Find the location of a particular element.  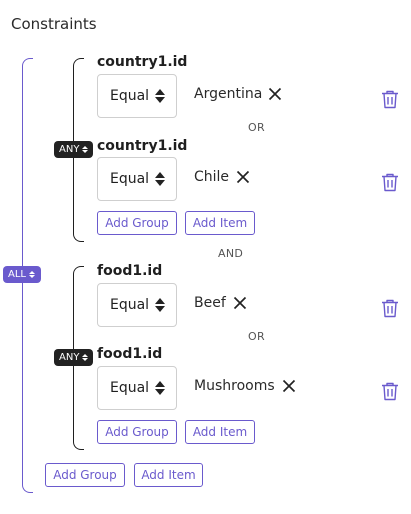

root-add-item-button: Add Item is located at coordinates (168, 475).